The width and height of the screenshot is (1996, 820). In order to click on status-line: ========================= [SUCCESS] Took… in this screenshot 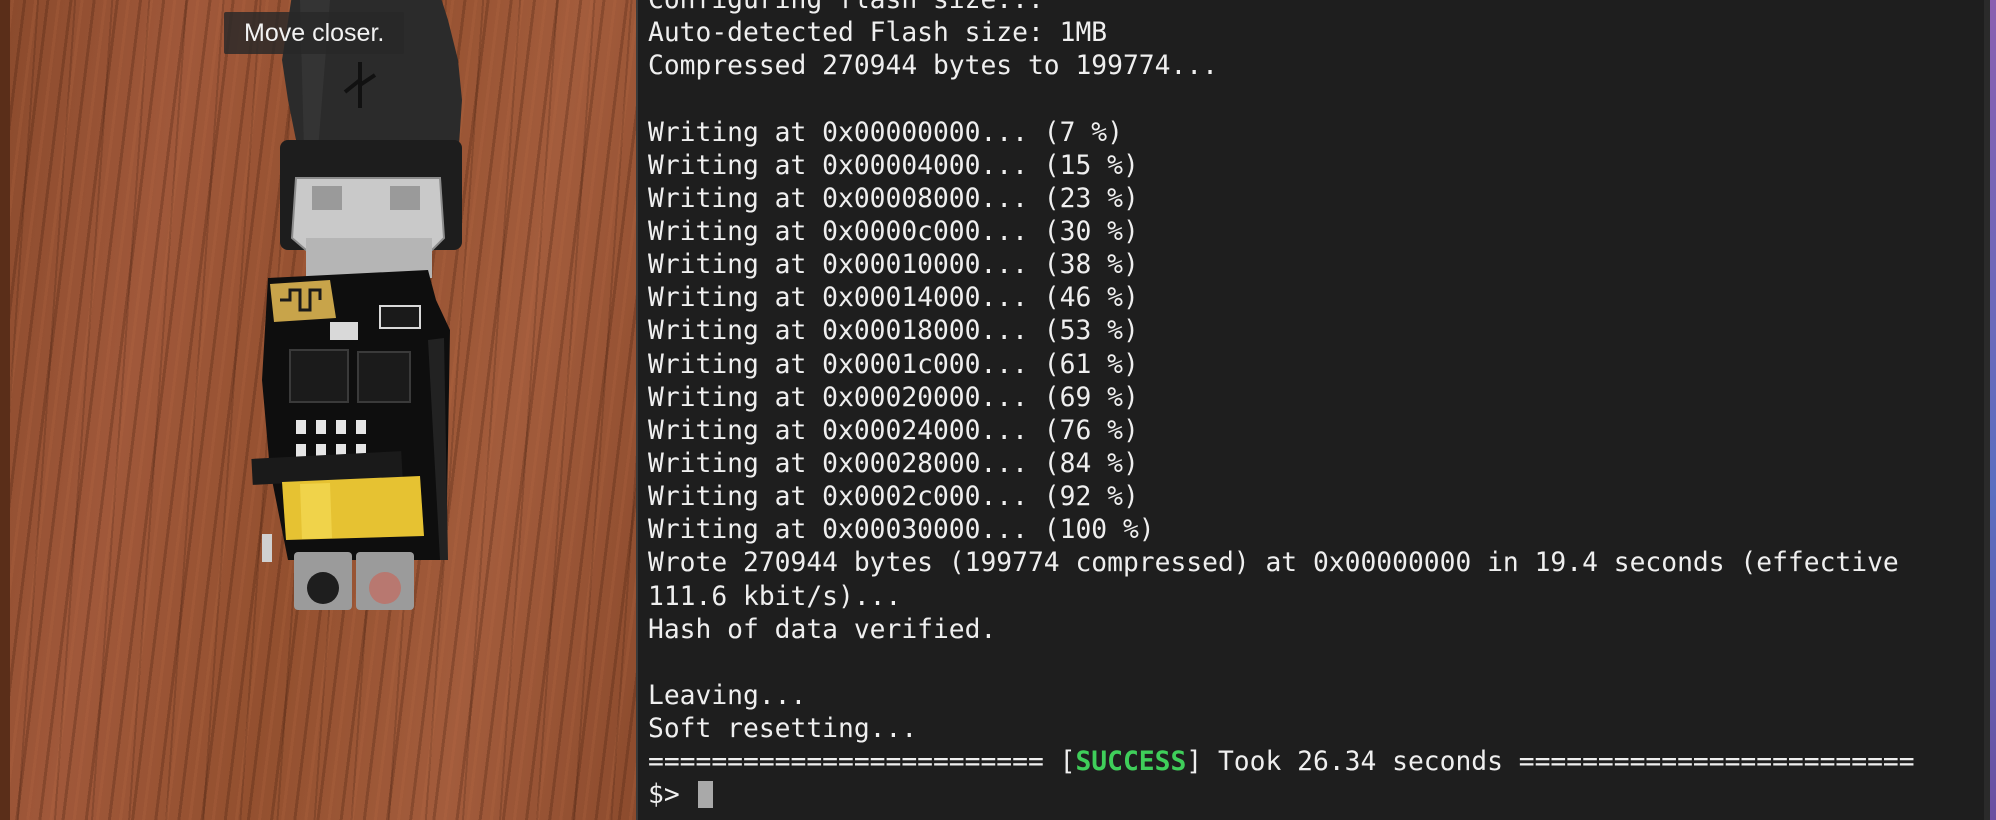, I will do `click(1281, 762)`.